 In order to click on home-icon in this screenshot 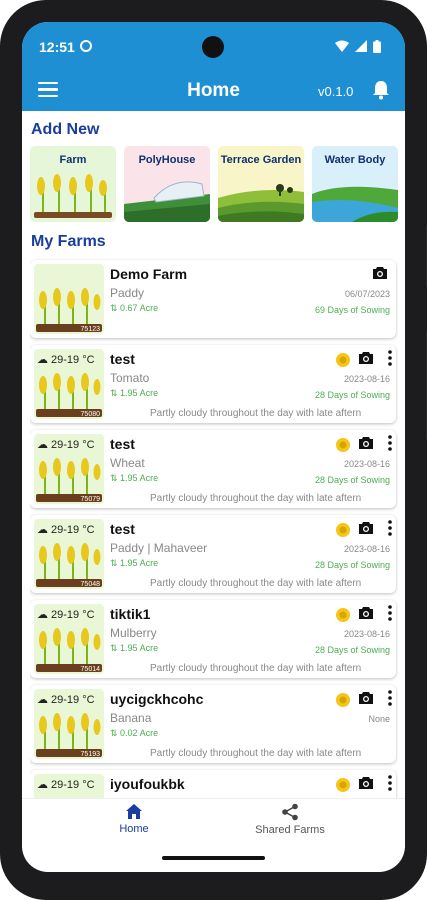, I will do `click(134, 811)`.